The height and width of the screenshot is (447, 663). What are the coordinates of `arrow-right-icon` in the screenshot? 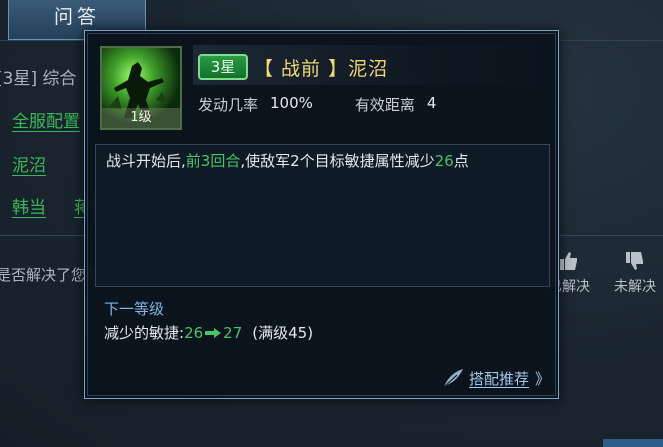 It's located at (213, 332).